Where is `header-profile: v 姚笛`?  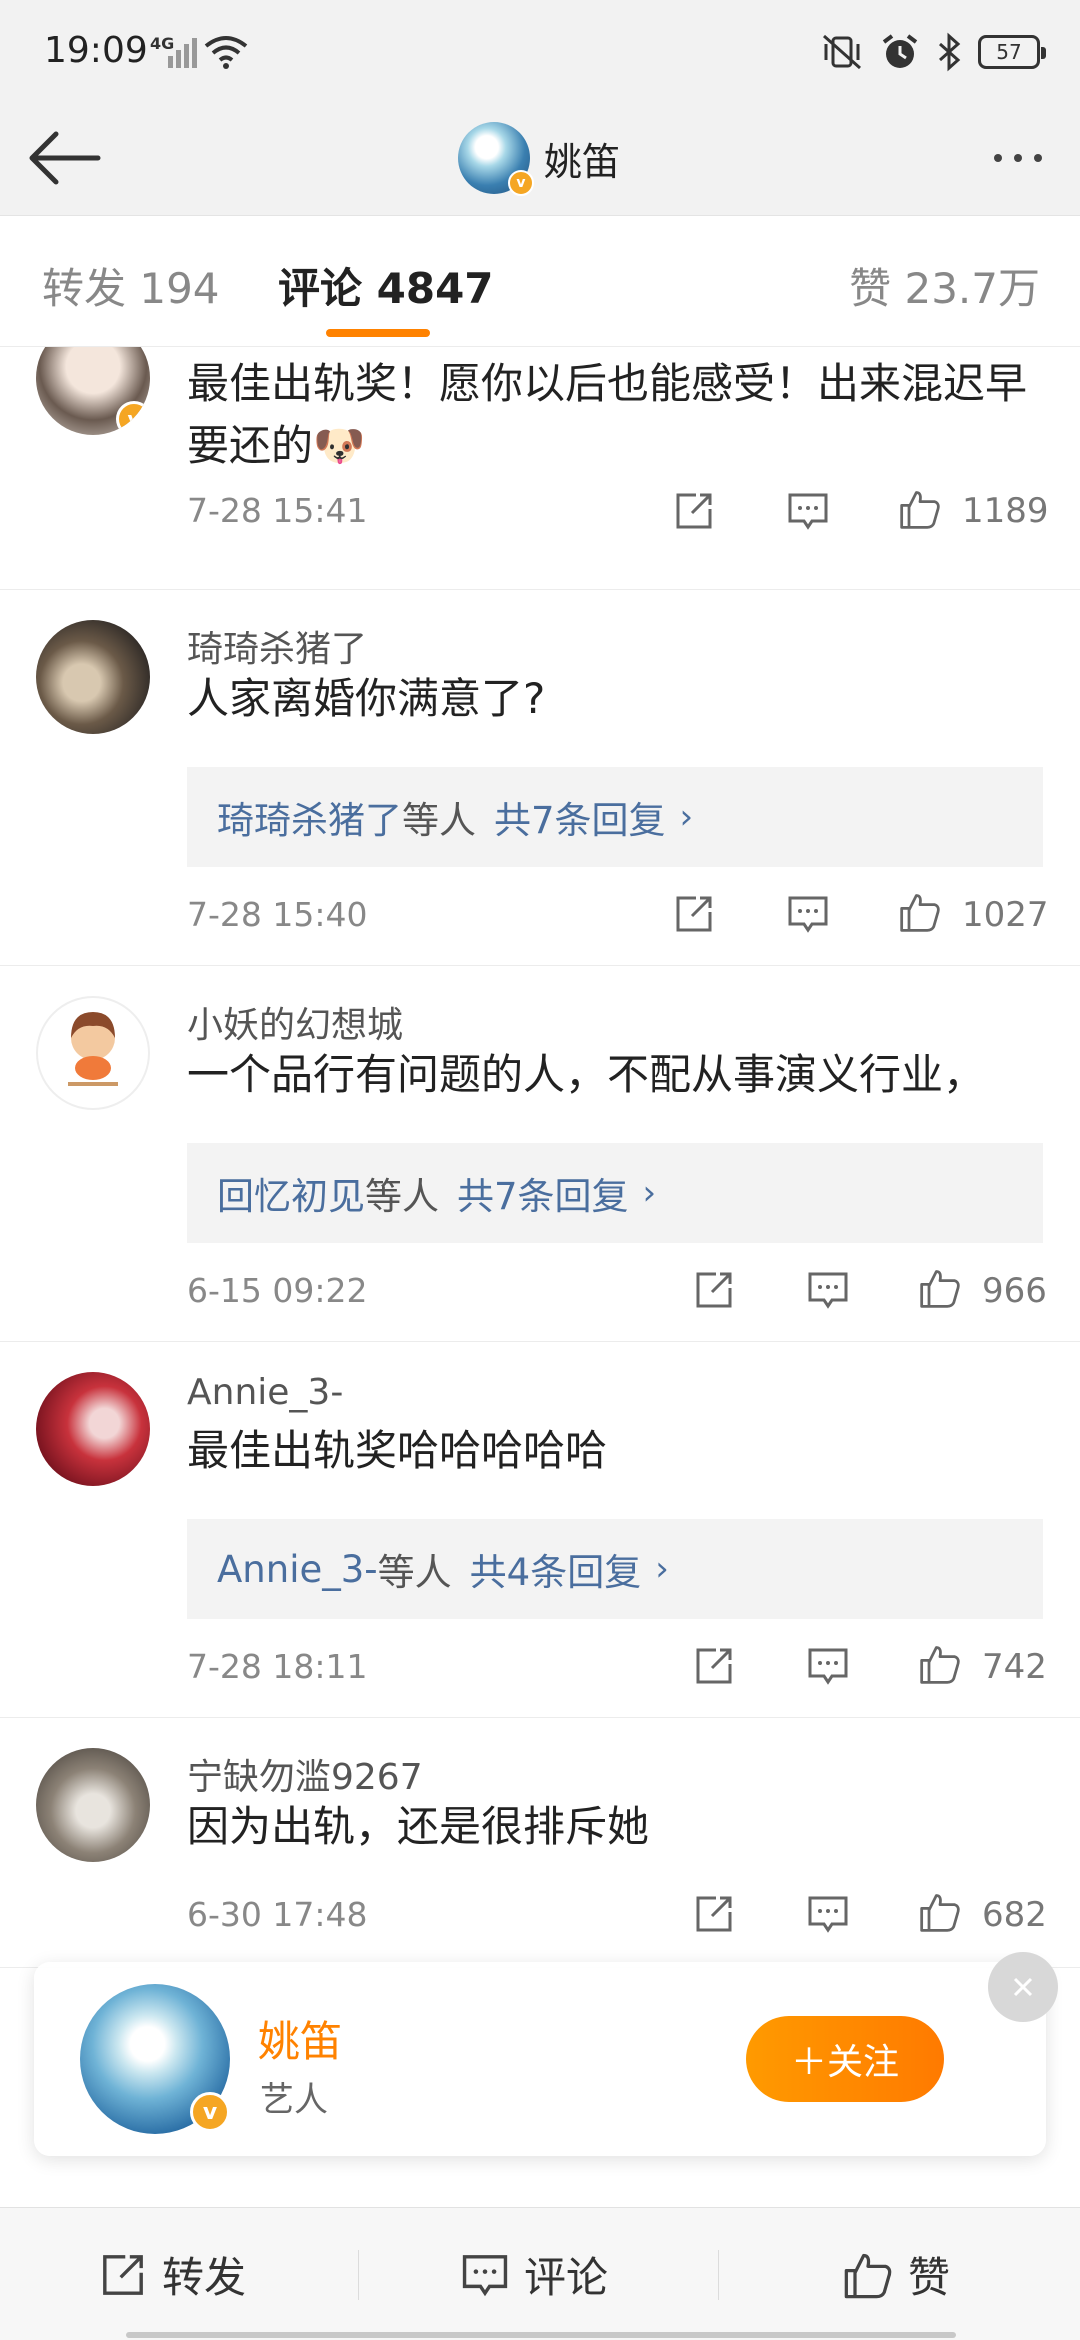
header-profile: v 姚笛 is located at coordinates (539, 158).